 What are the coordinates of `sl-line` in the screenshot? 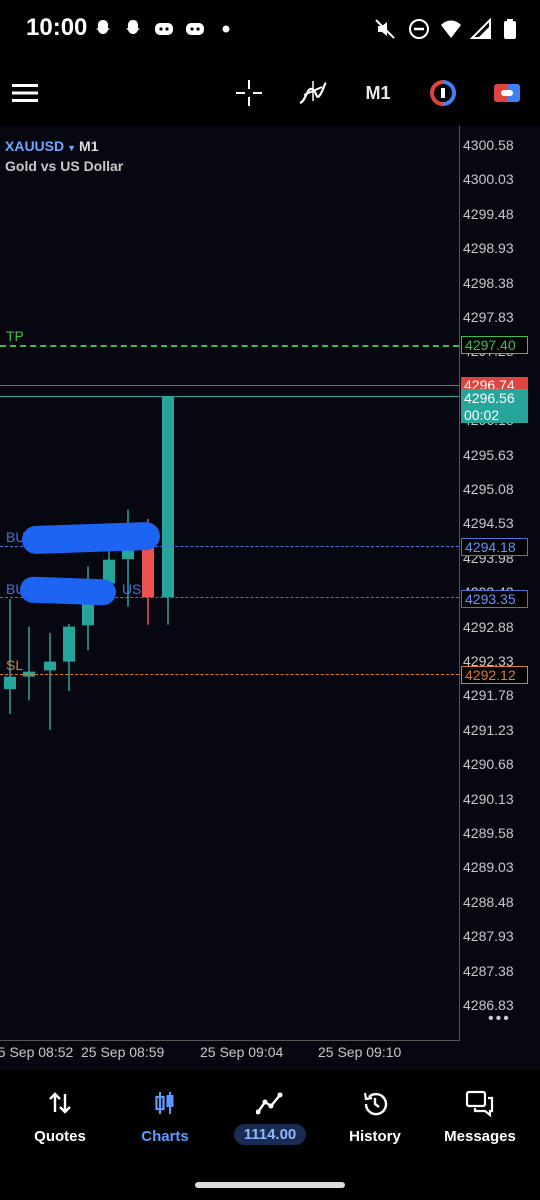 It's located at (229, 674).